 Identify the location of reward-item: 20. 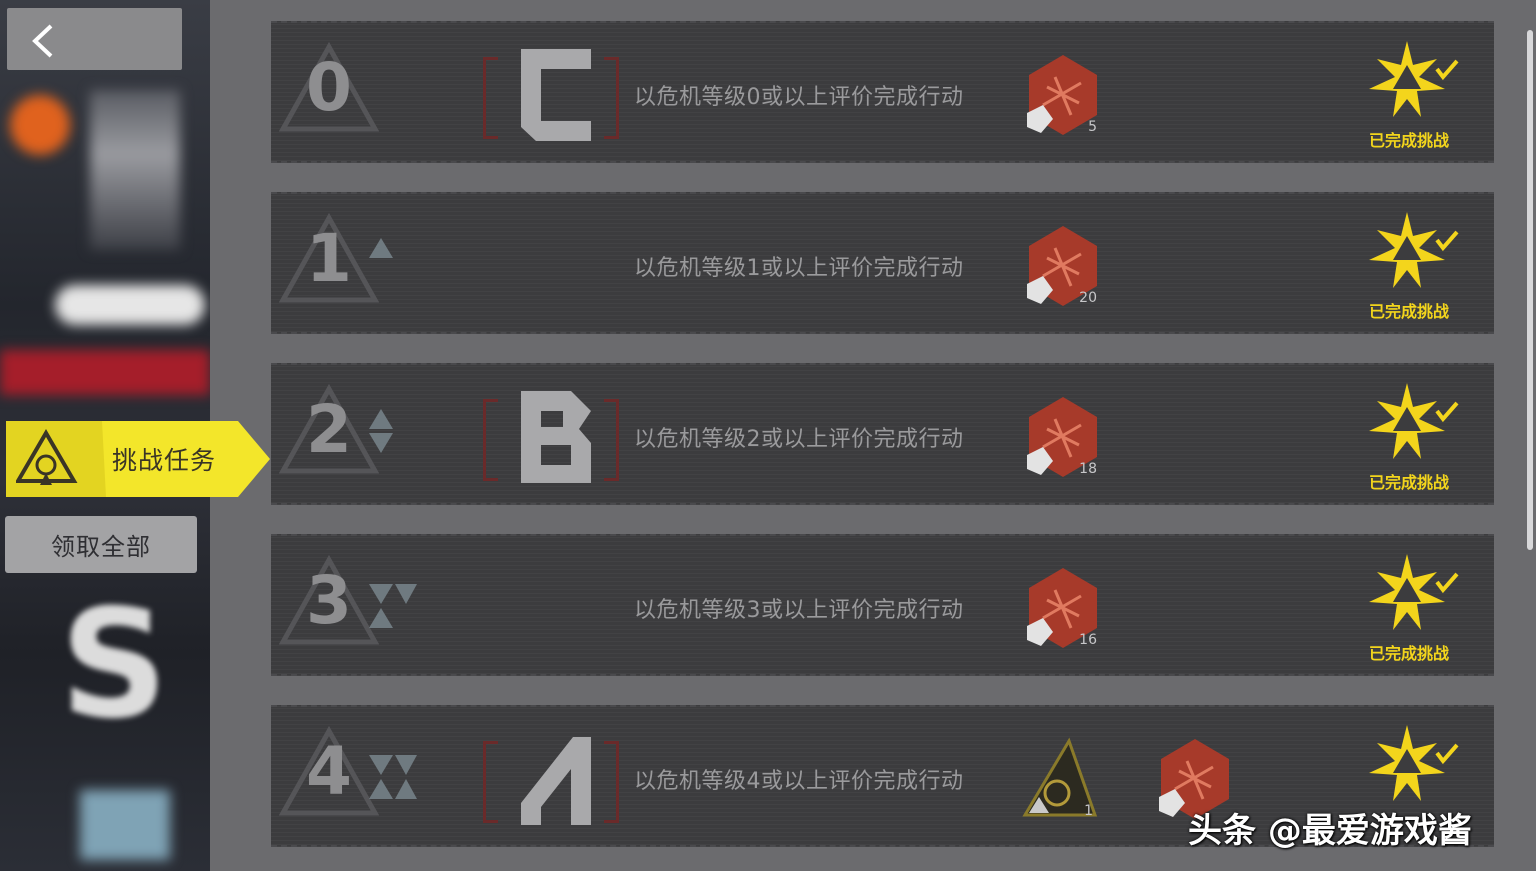
(1063, 267).